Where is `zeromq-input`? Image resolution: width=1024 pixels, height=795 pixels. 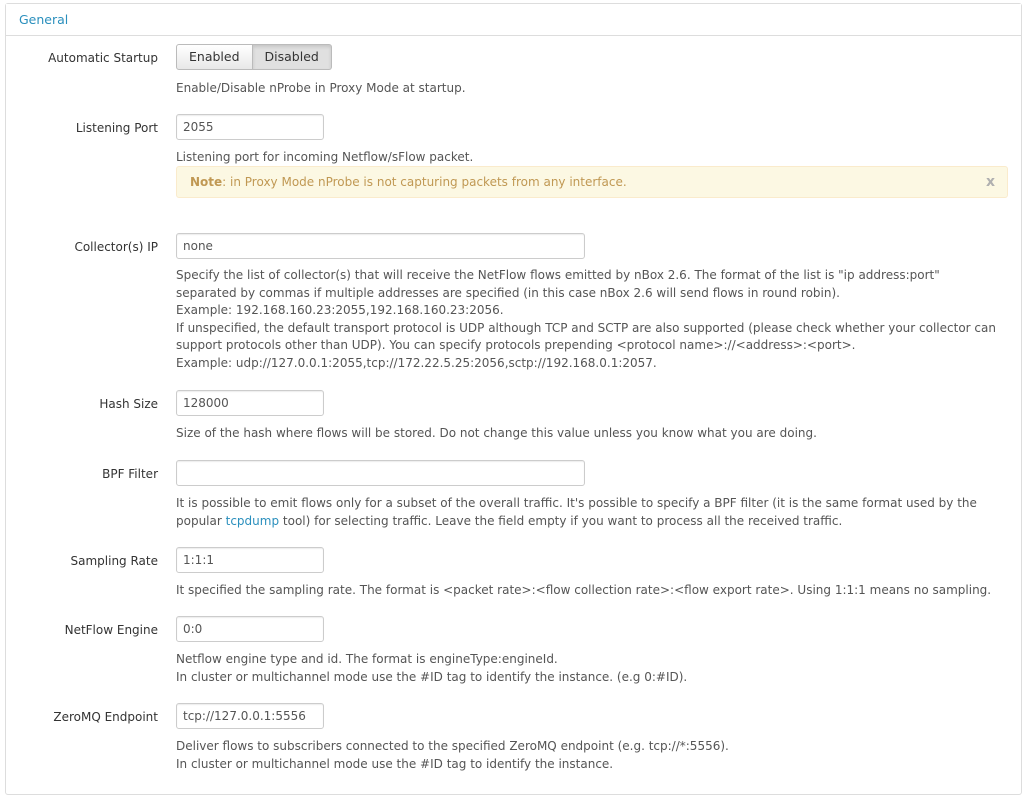 zeromq-input is located at coordinates (250, 716).